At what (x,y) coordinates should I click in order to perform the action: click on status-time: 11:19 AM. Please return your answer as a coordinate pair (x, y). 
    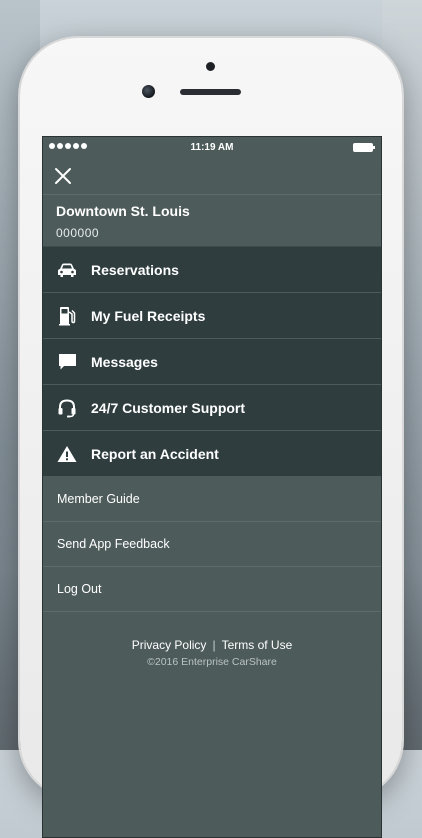
    Looking at the image, I should click on (212, 147).